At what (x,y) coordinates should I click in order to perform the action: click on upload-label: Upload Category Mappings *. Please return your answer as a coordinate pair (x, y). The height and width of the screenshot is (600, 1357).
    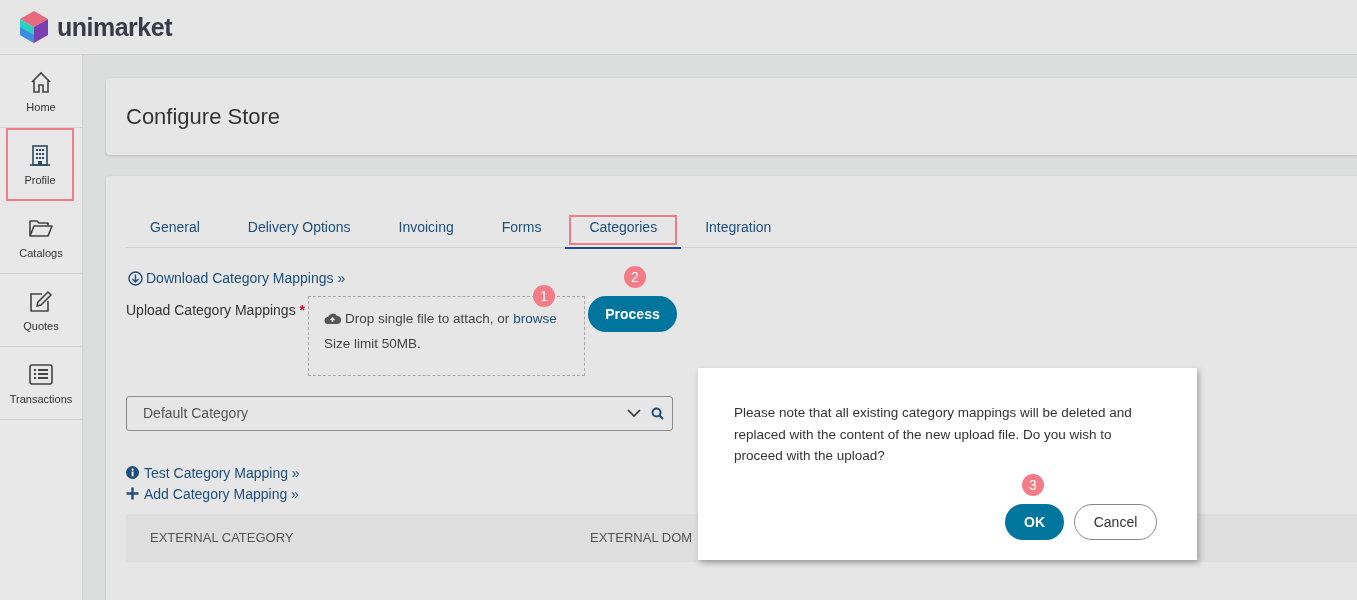
    Looking at the image, I should click on (216, 309).